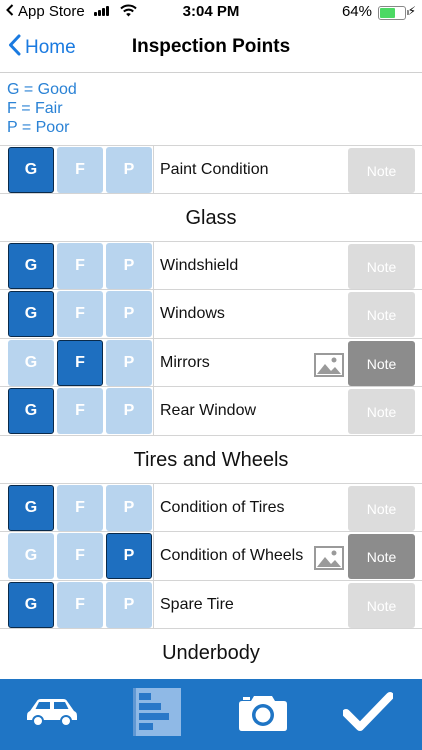 The image size is (422, 750). What do you see at coordinates (211, 714) in the screenshot?
I see `bottom-tab-bar` at bounding box center [211, 714].